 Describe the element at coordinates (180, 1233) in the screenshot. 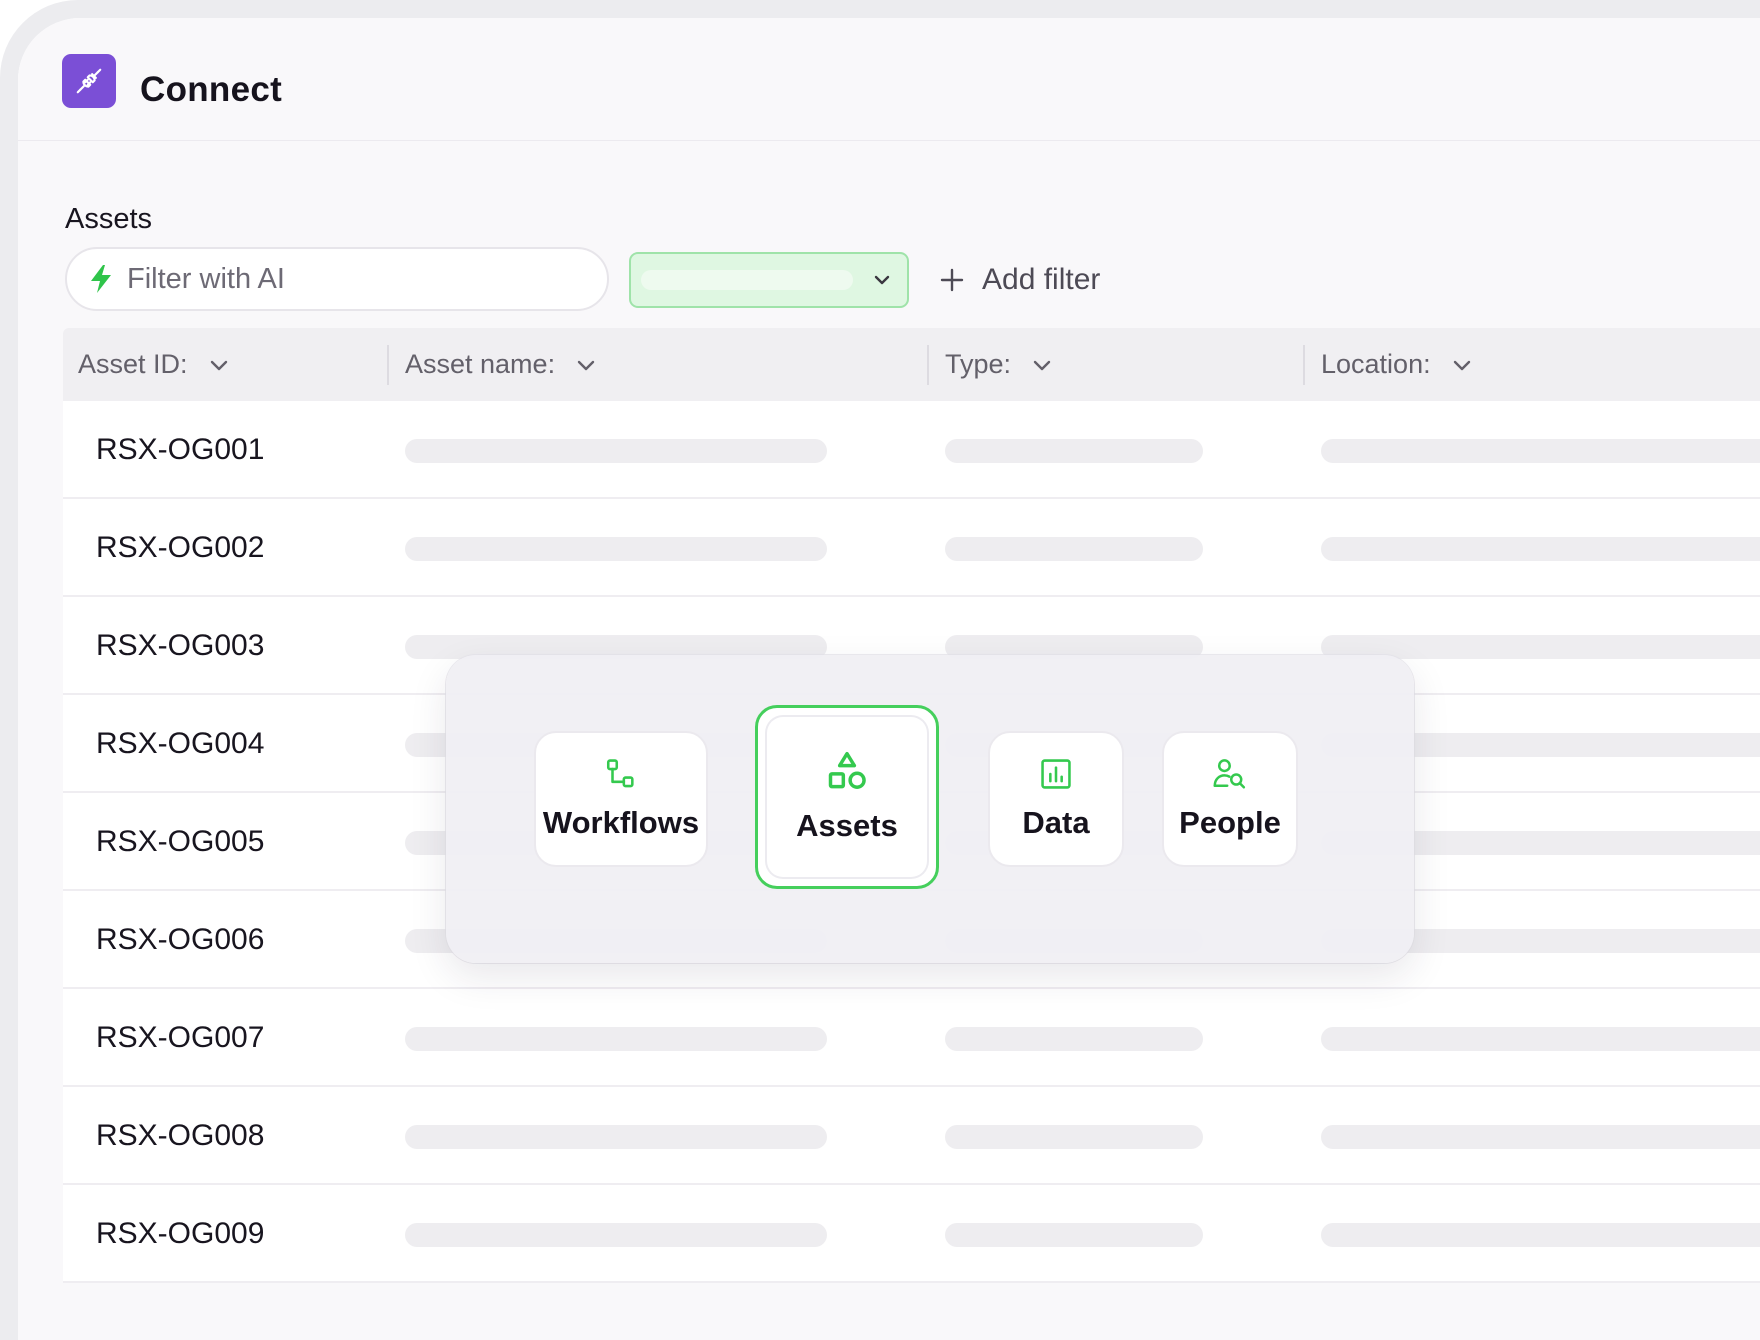

I see `asset-id-cell: RSX-OG009` at that location.